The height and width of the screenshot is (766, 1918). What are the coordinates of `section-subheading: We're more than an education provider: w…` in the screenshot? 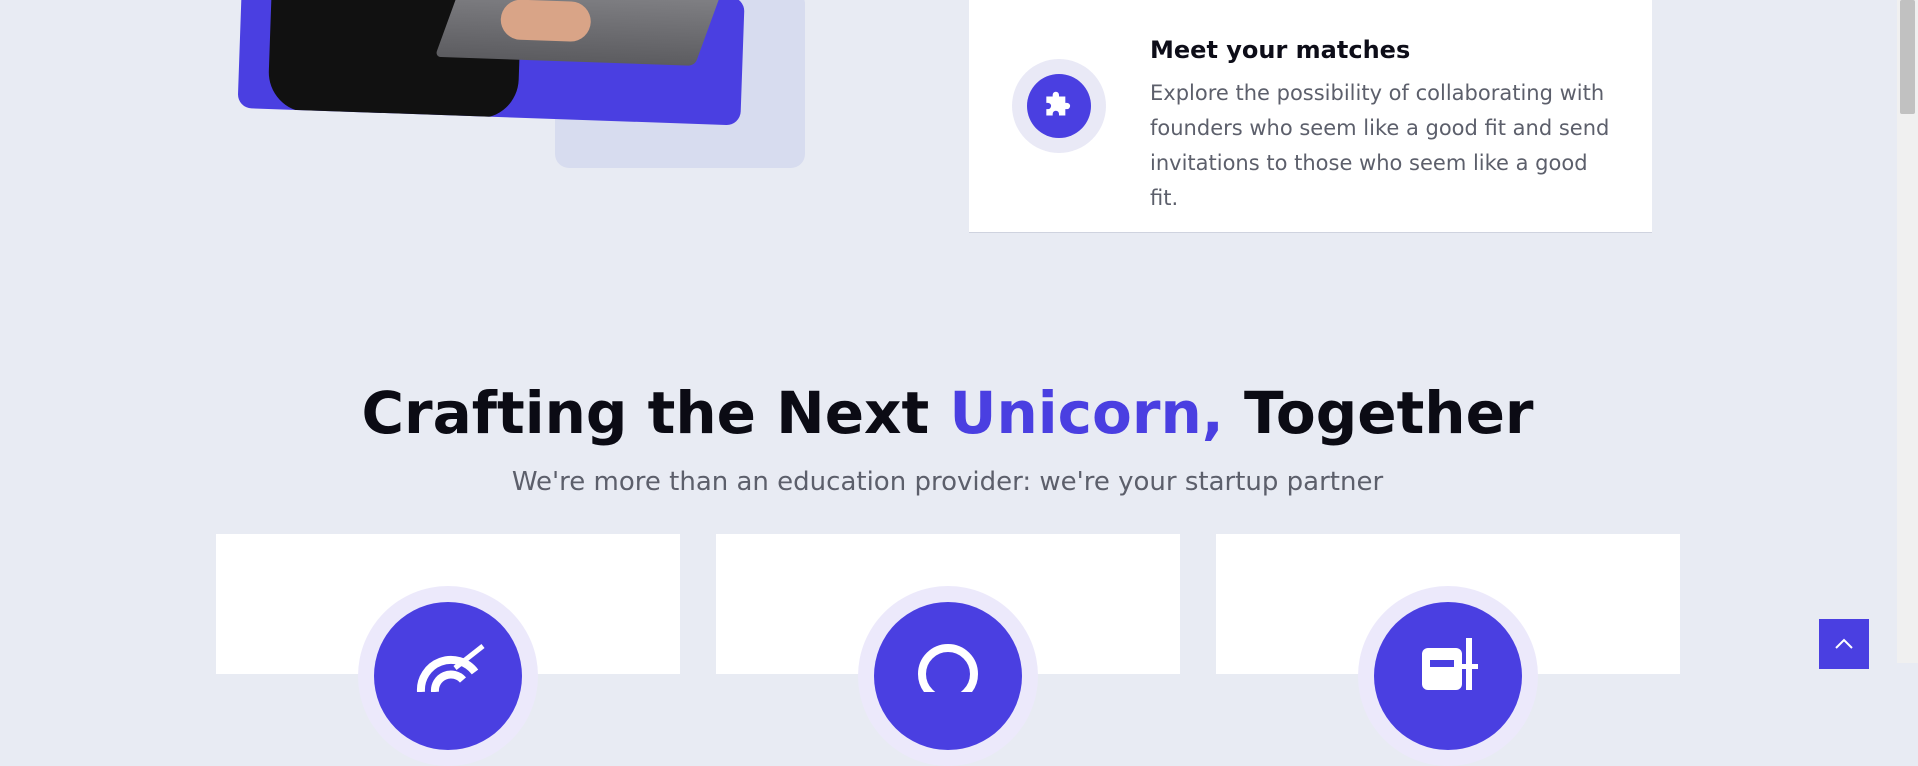 It's located at (947, 482).